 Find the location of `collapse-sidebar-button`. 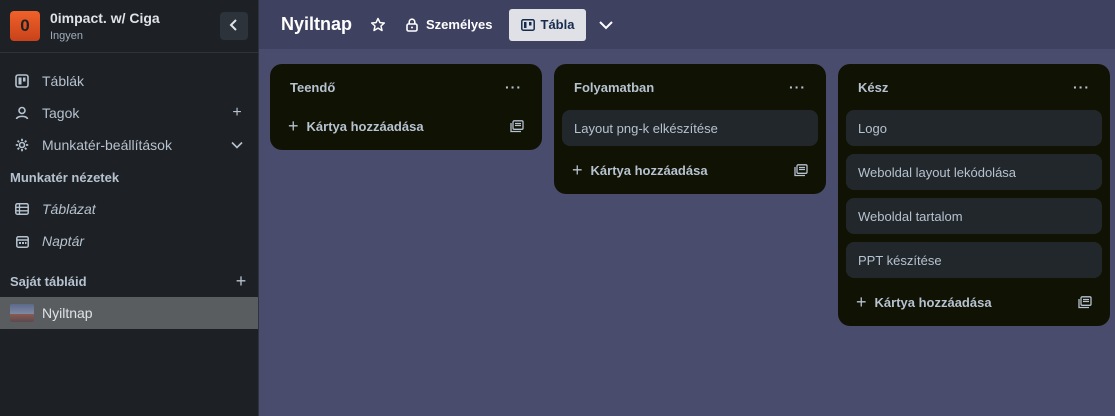

collapse-sidebar-button is located at coordinates (234, 26).